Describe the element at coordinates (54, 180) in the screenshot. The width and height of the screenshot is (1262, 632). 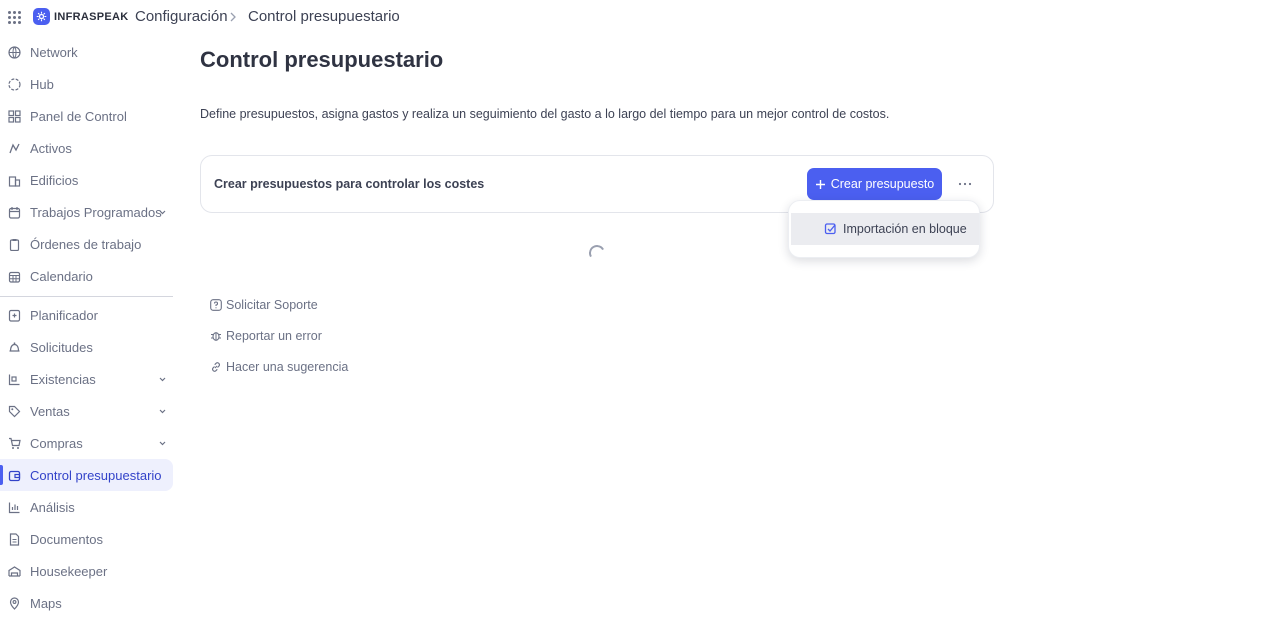
I see `sidebar-item-label: Edificios` at that location.